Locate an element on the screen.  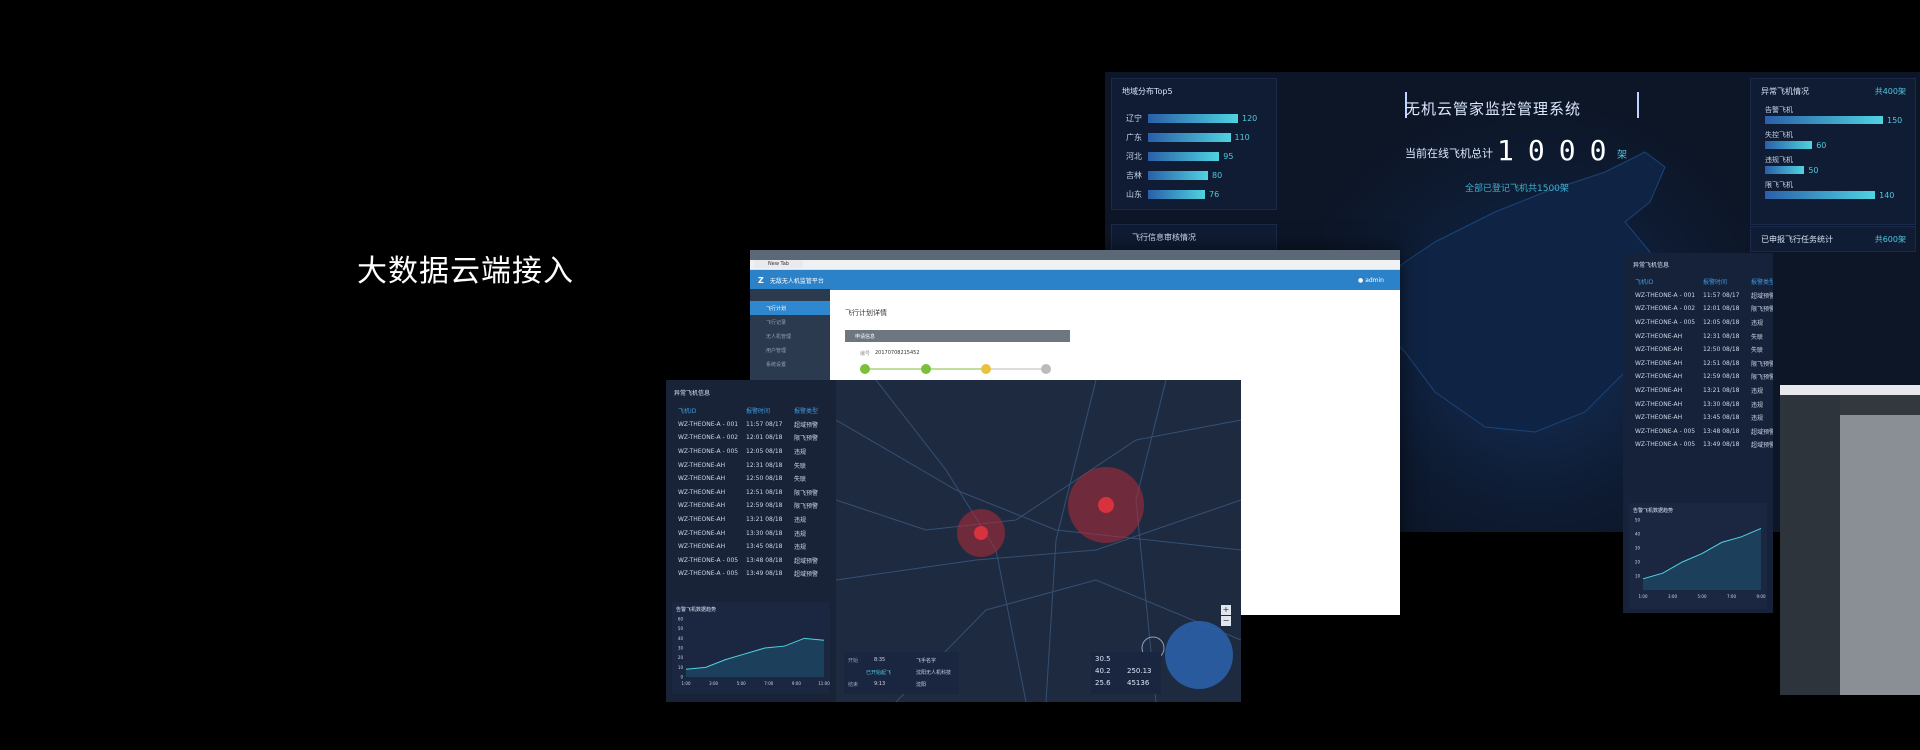
map-table-row: WZ-THEONE-A - 001 11:57 08/17 超域预警 is located at coordinates (753, 425).